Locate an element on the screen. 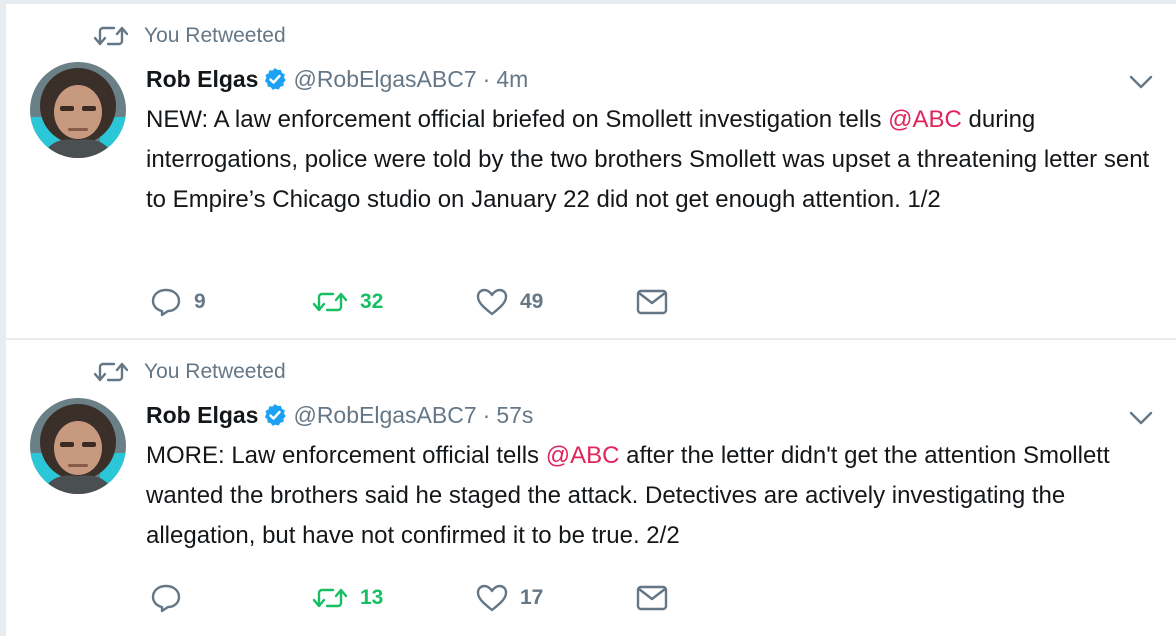  tweet-header: Rob Elgas @RobElgasABC7 · 57s is located at coordinates (339, 415).